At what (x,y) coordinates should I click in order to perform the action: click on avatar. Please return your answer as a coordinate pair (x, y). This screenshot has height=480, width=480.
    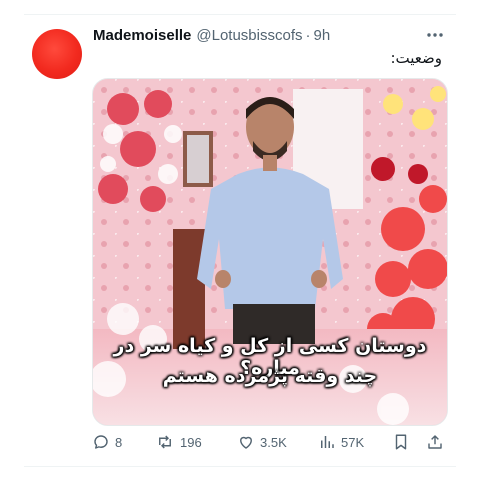
    Looking at the image, I should click on (57, 54).